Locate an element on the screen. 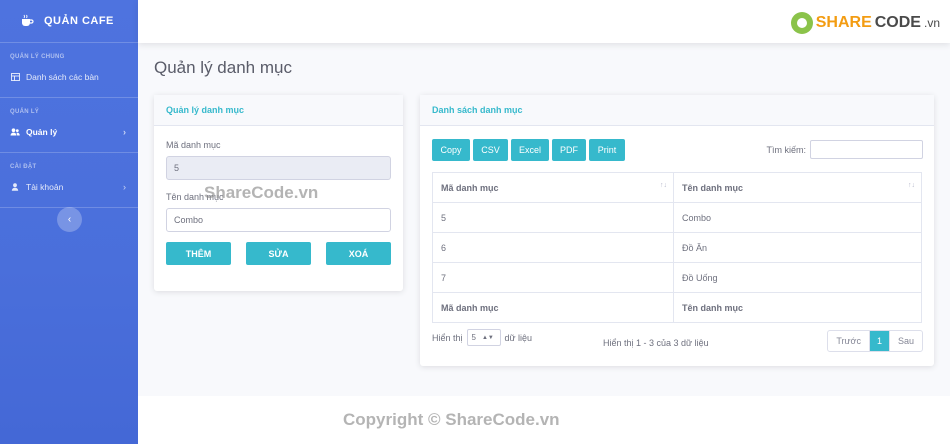  cell-id: 7 is located at coordinates (553, 277).